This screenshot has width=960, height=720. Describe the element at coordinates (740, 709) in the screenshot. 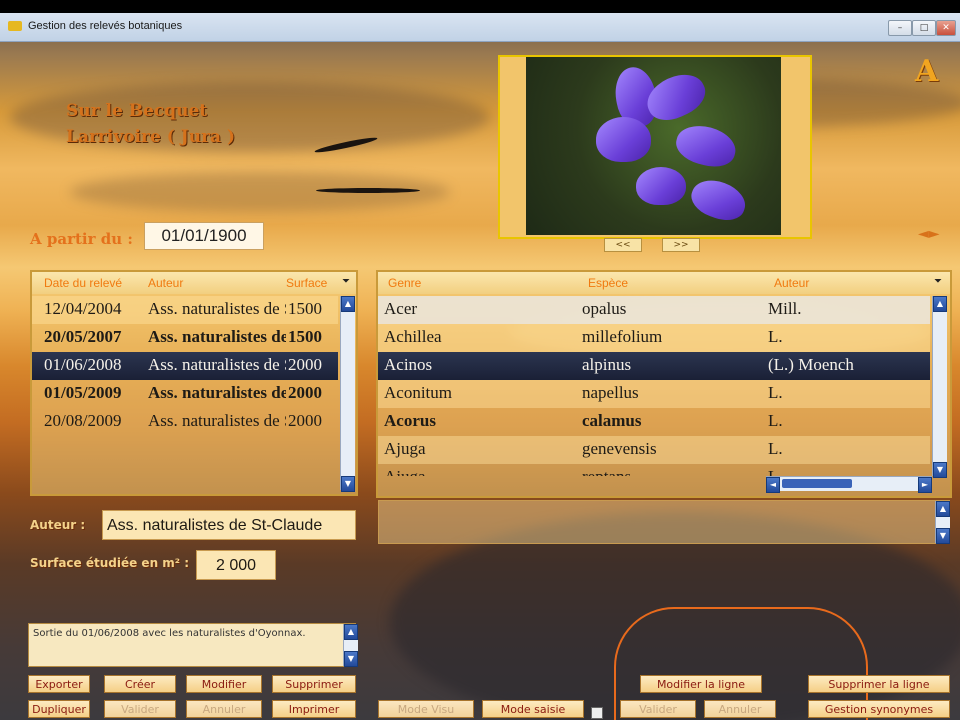

I see `annuler-ligne-button: Annuler` at that location.